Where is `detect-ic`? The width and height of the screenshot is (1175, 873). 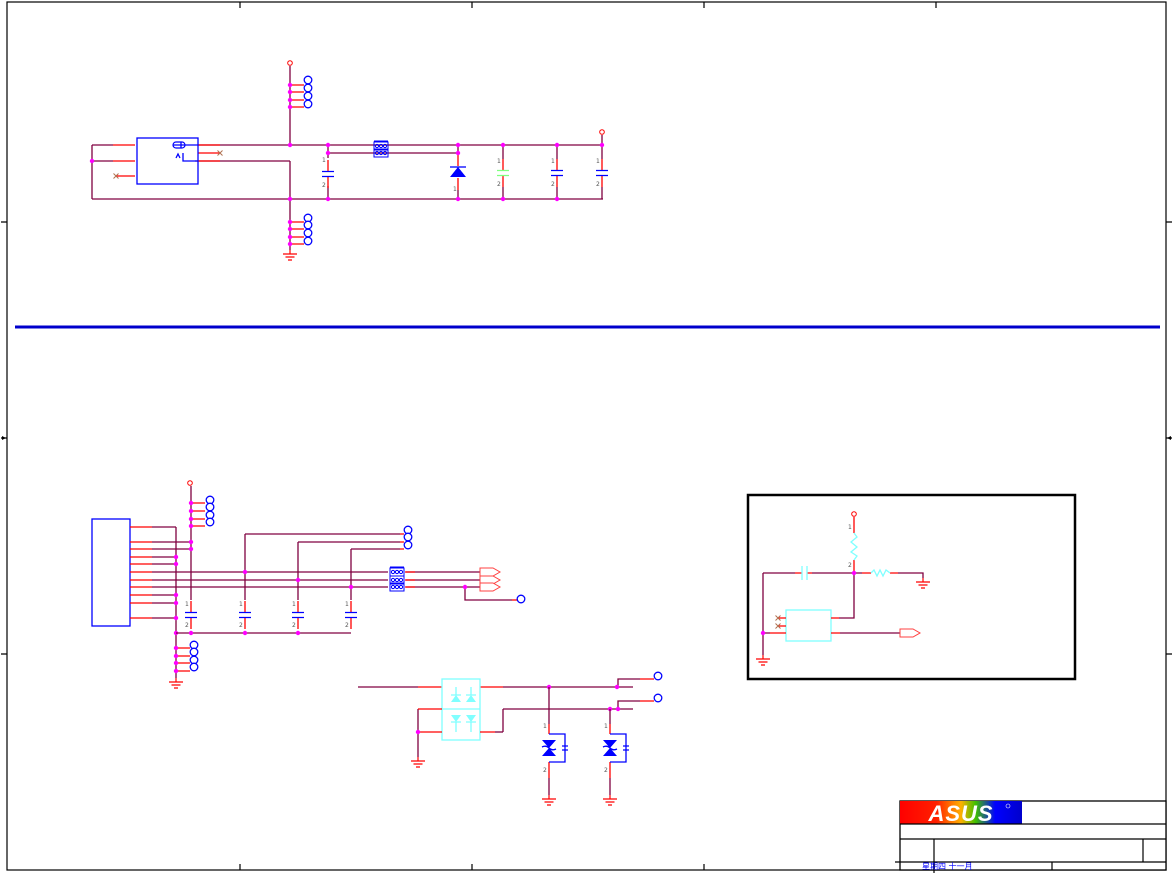
detect-ic is located at coordinates (808, 625).